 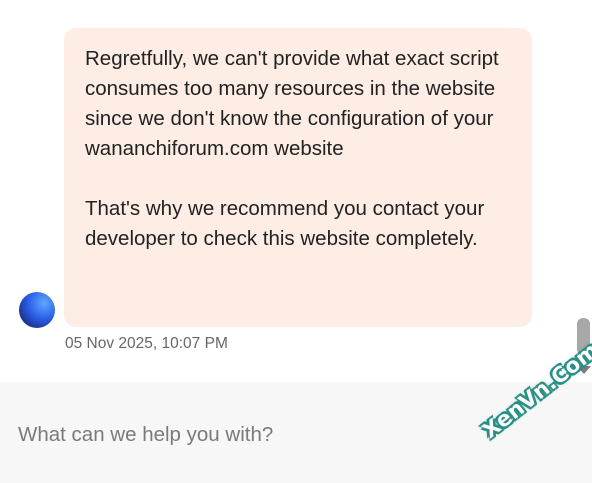 What do you see at coordinates (37, 310) in the screenshot?
I see `agent-avatar-icon` at bounding box center [37, 310].